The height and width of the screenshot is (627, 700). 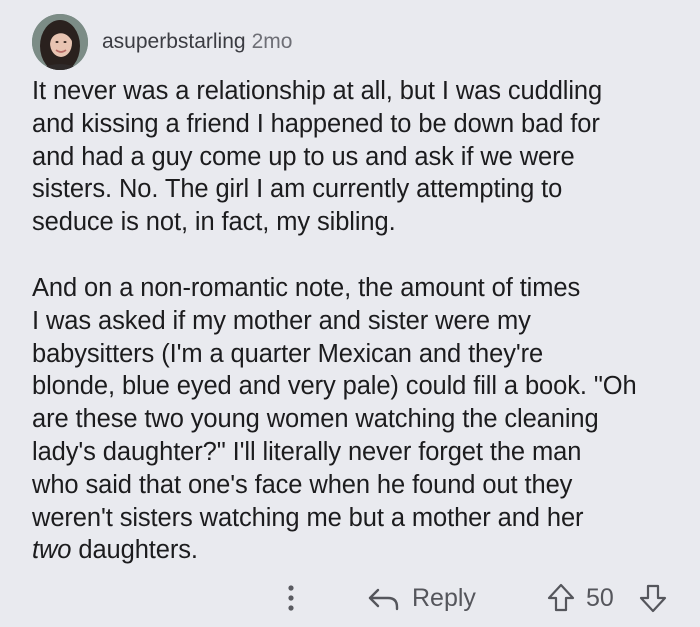 I want to click on more-vertical-icon, so click(x=291, y=598).